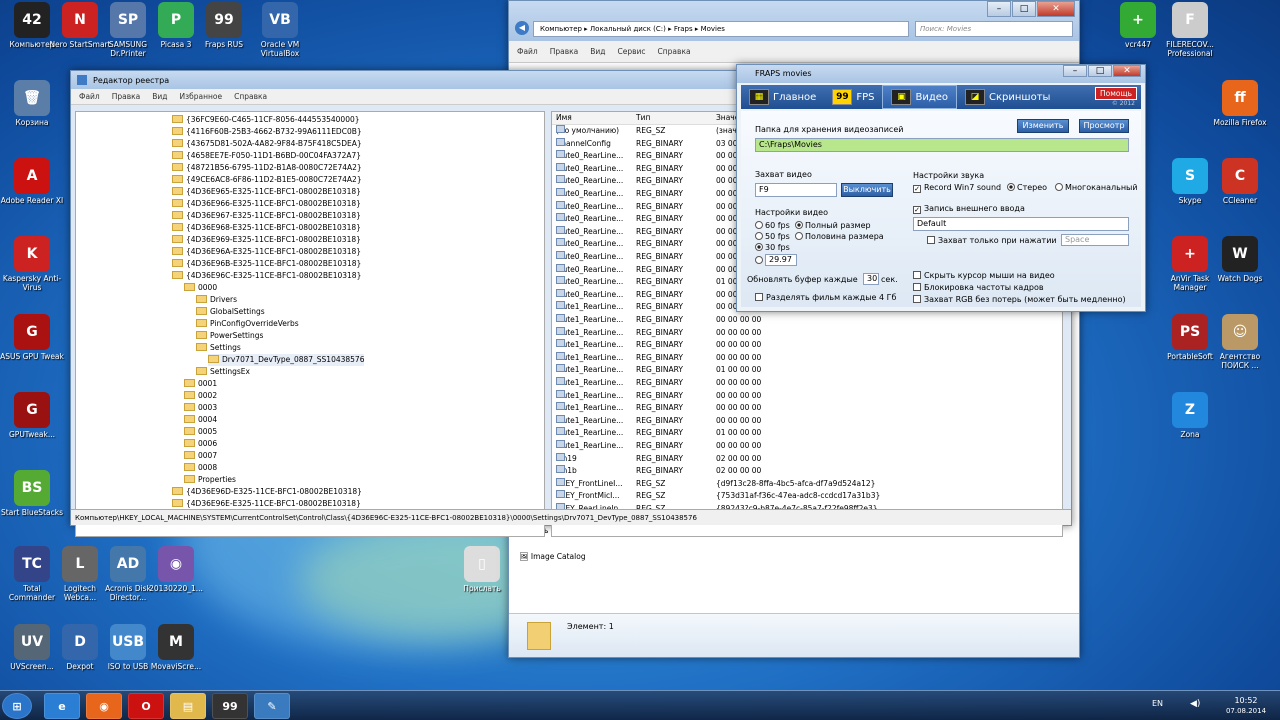  What do you see at coordinates (188, 706) in the screenshot?
I see `taskbar-button: ▤` at bounding box center [188, 706].